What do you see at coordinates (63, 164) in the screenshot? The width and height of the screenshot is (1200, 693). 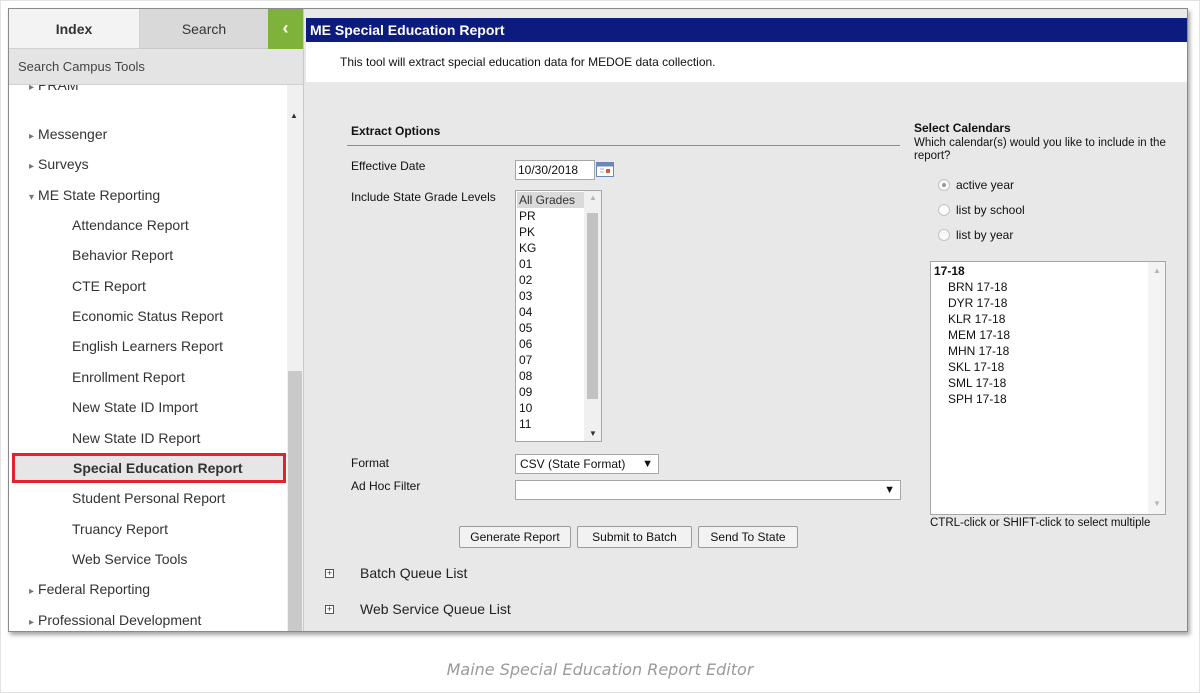 I see `sidebar-item-label: Surveys` at bounding box center [63, 164].